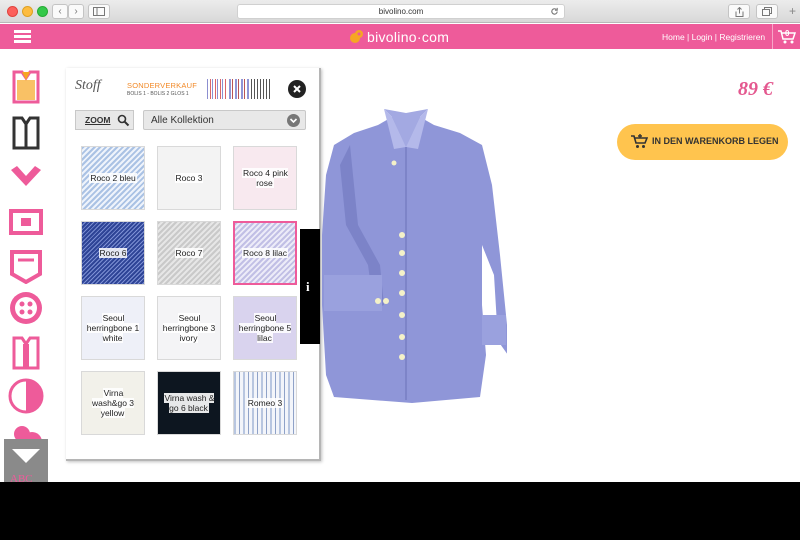  Describe the element at coordinates (792, 11) in the screenshot. I see `new-tab-button: +` at that location.